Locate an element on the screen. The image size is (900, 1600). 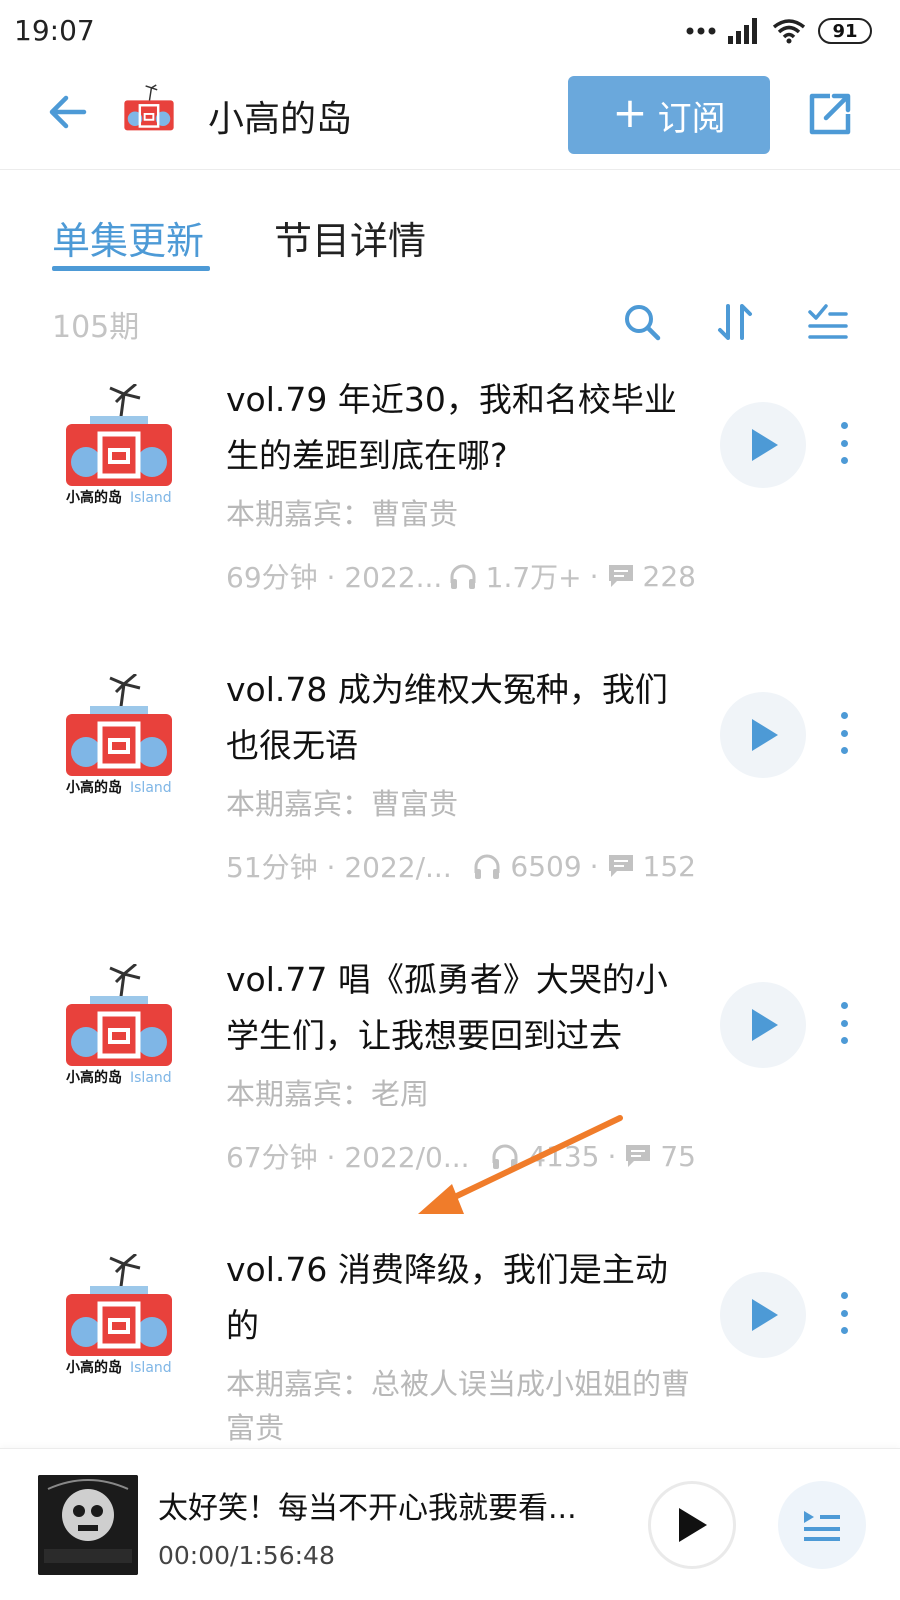
search-icon is located at coordinates (643, 323).